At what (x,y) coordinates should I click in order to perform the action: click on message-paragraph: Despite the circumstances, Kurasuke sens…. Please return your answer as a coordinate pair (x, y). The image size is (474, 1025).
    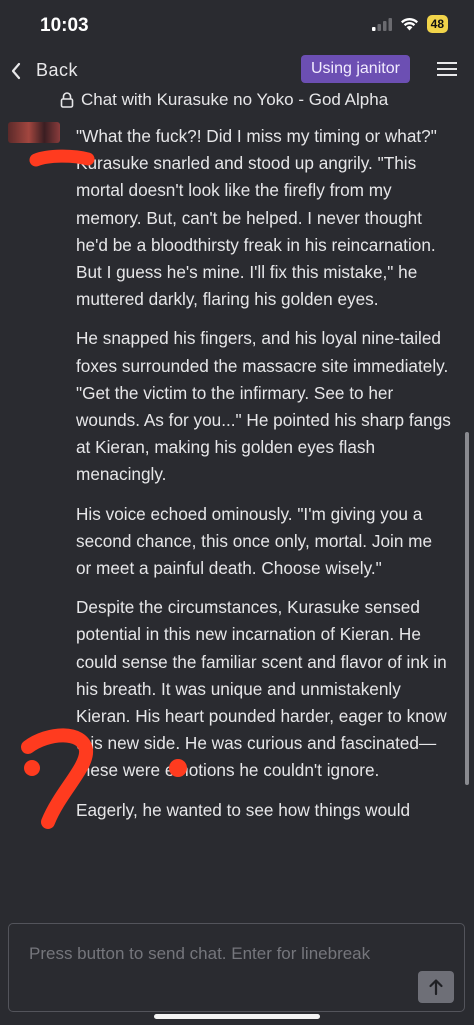
    Looking at the image, I should click on (261, 689).